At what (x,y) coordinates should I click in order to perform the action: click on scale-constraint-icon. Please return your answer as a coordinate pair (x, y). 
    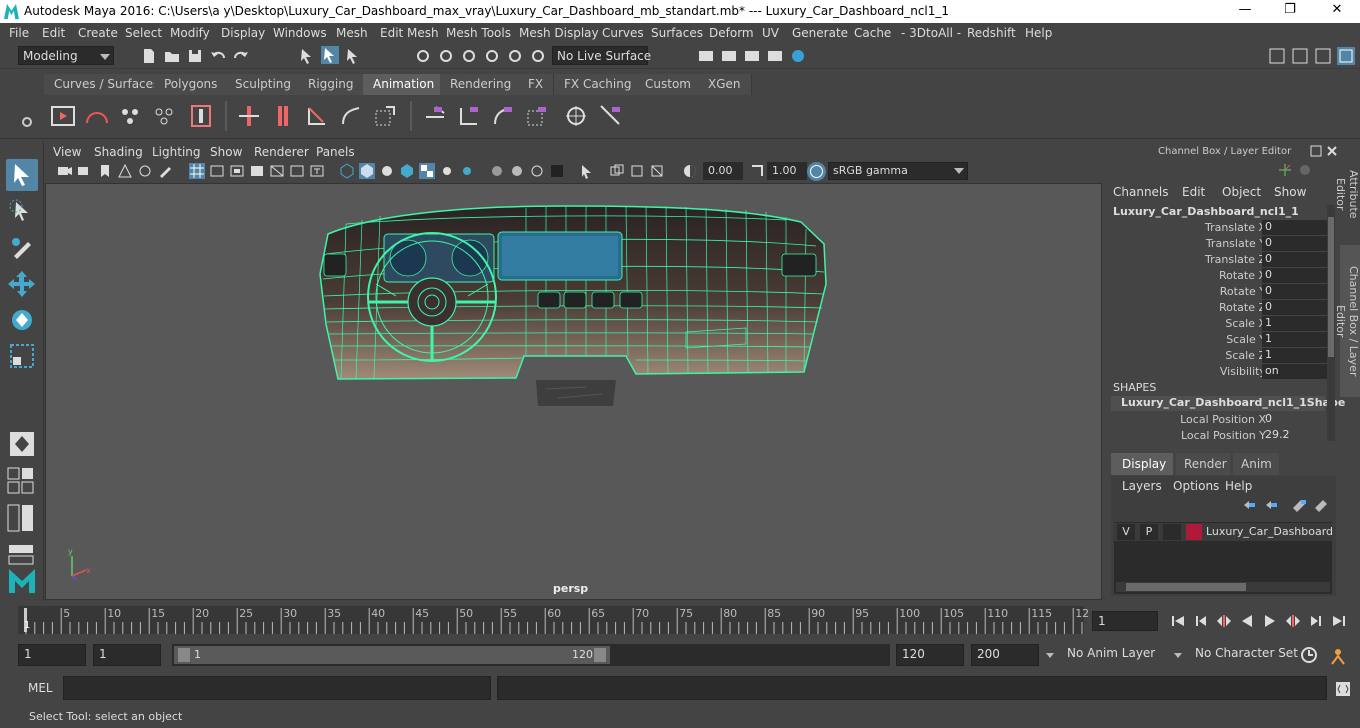
    Looking at the image, I should click on (537, 116).